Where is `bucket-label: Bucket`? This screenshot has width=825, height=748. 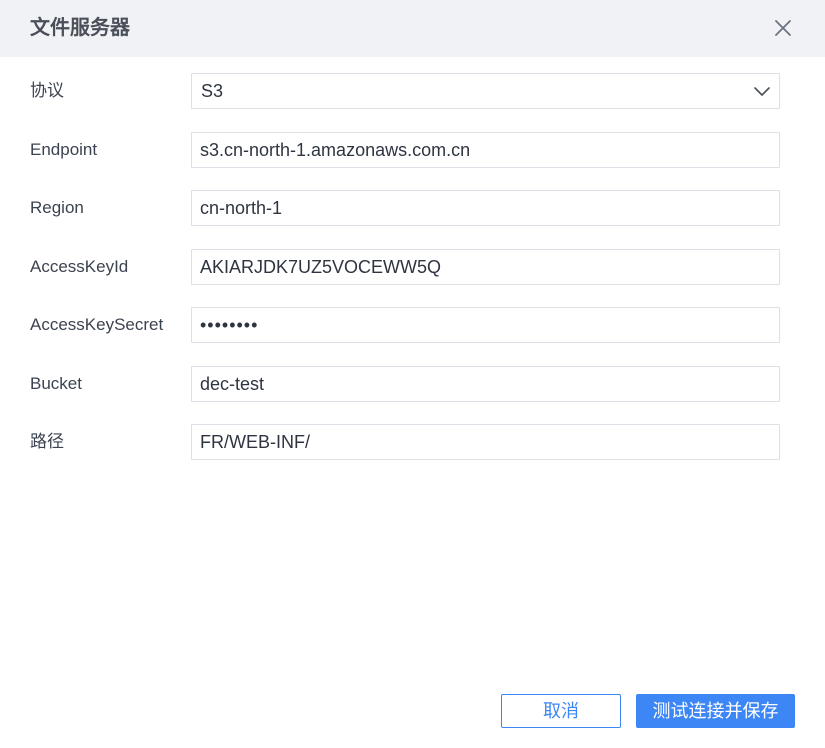
bucket-label: Bucket is located at coordinates (56, 383).